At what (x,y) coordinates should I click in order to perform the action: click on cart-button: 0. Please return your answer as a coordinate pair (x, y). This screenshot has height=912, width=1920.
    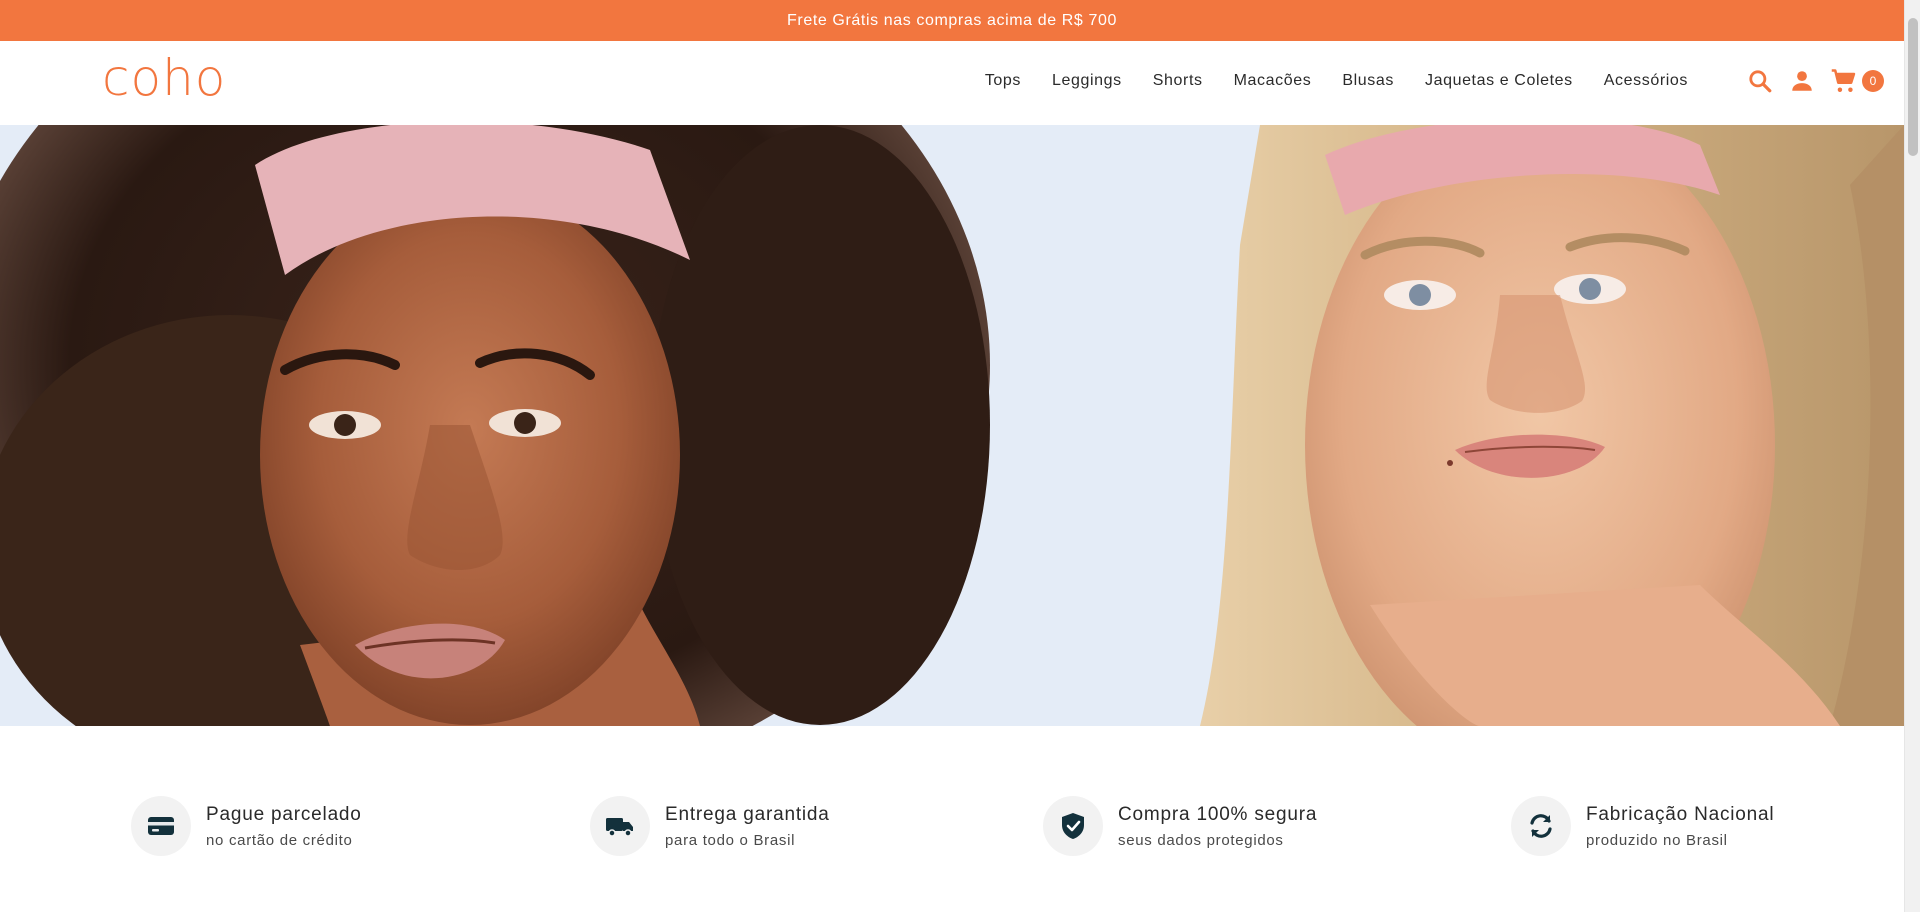
    Looking at the image, I should click on (1857, 81).